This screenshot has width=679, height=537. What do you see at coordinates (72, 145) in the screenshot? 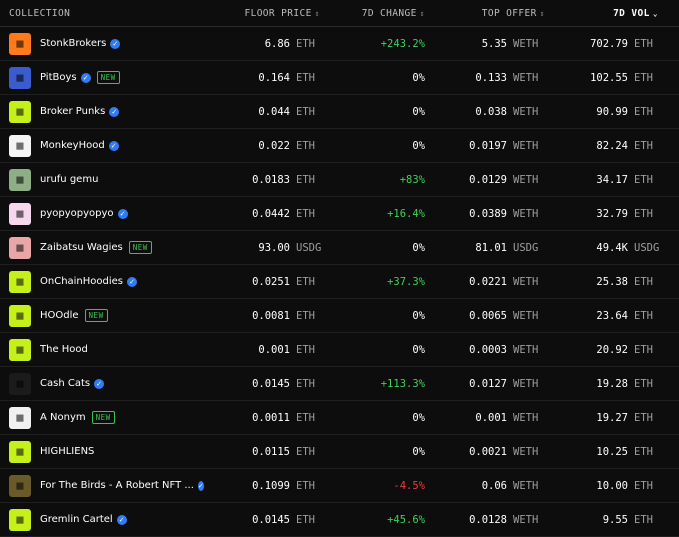
I see `collection-name: MonkeyHood` at bounding box center [72, 145].